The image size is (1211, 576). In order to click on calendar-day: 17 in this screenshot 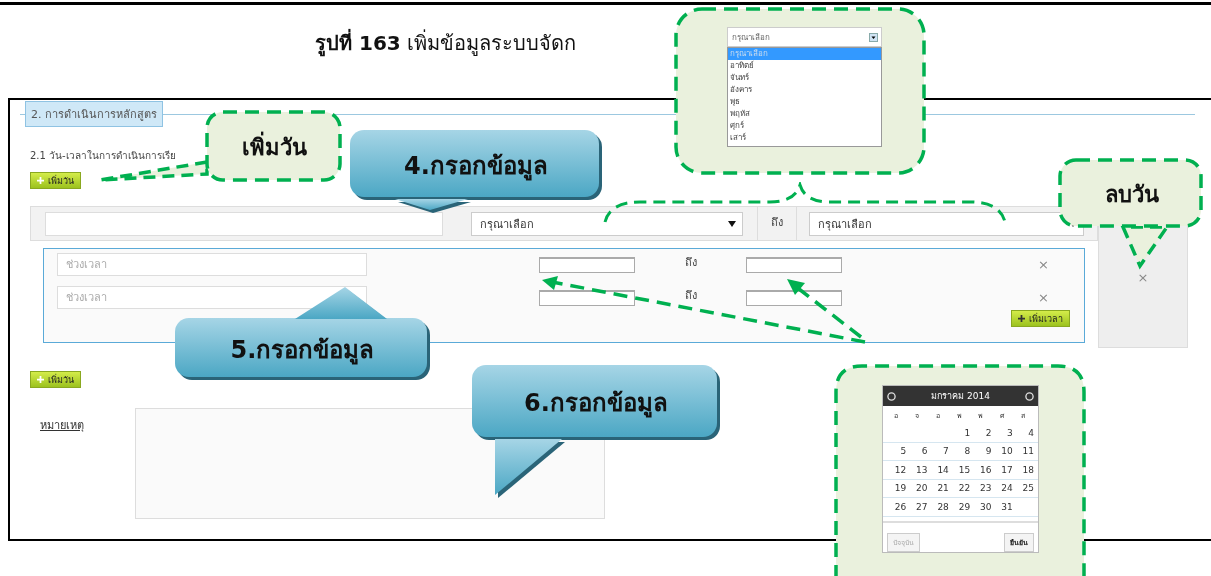, I will do `click(1002, 469)`.